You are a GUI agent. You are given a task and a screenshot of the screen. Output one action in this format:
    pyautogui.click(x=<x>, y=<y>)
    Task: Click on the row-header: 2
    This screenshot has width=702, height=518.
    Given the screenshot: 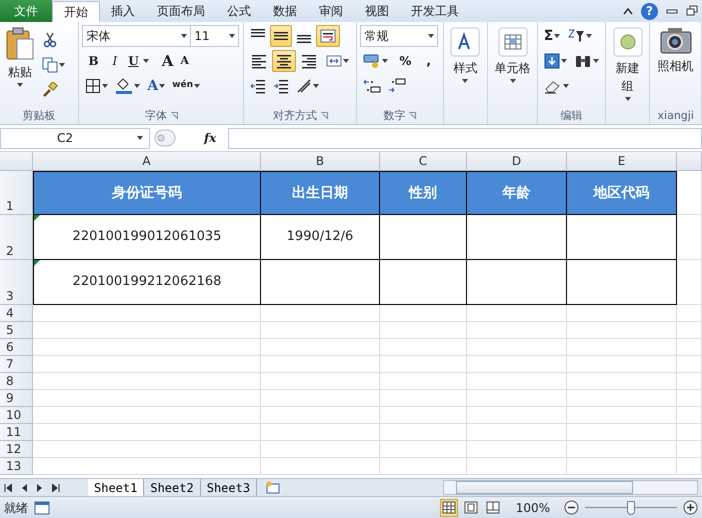 What is the action you would take?
    pyautogui.click(x=16, y=237)
    